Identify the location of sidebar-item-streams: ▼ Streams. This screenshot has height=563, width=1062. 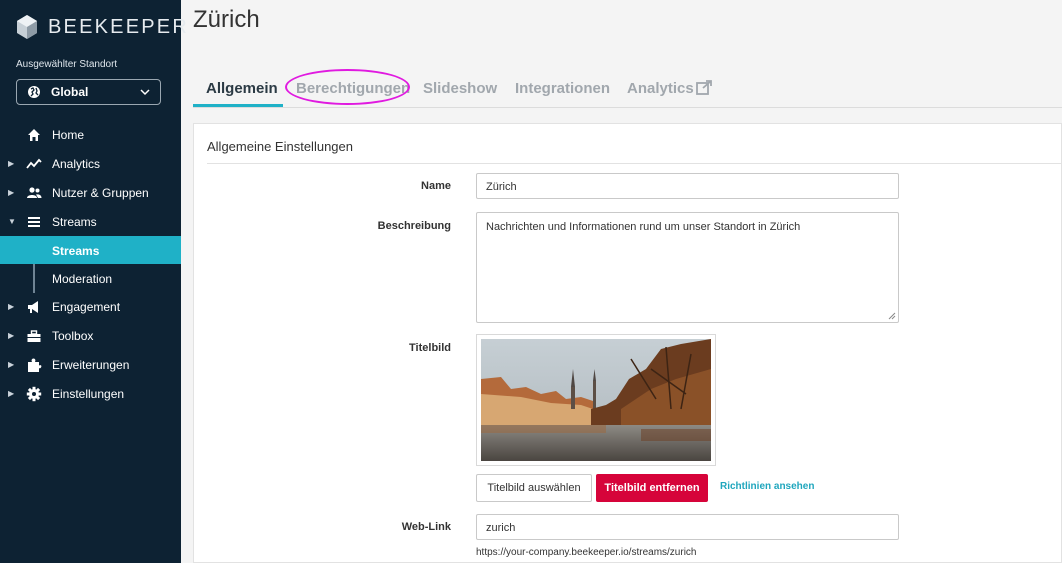
(90, 221).